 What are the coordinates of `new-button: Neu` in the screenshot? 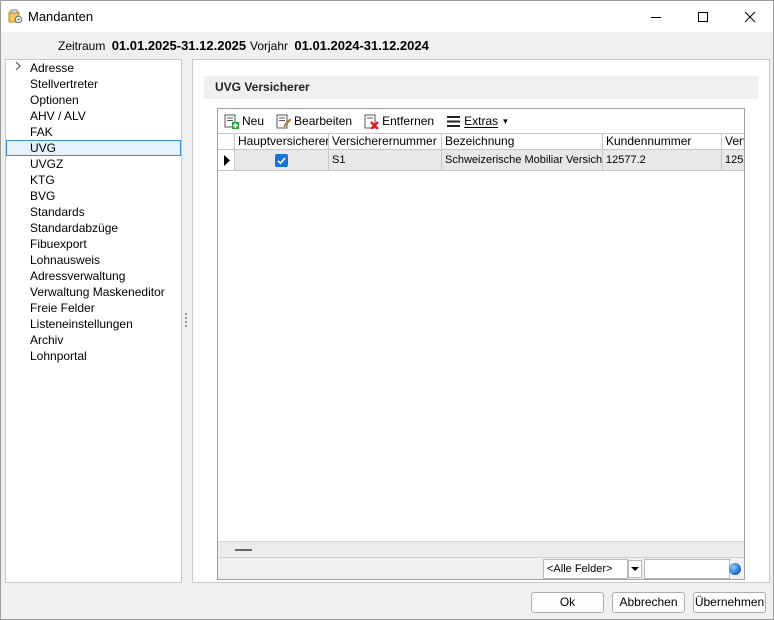 It's located at (244, 121).